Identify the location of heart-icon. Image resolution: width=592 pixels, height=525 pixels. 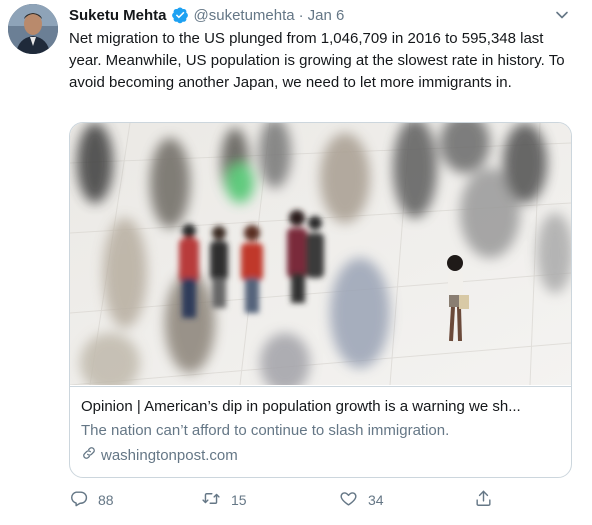
(353, 500).